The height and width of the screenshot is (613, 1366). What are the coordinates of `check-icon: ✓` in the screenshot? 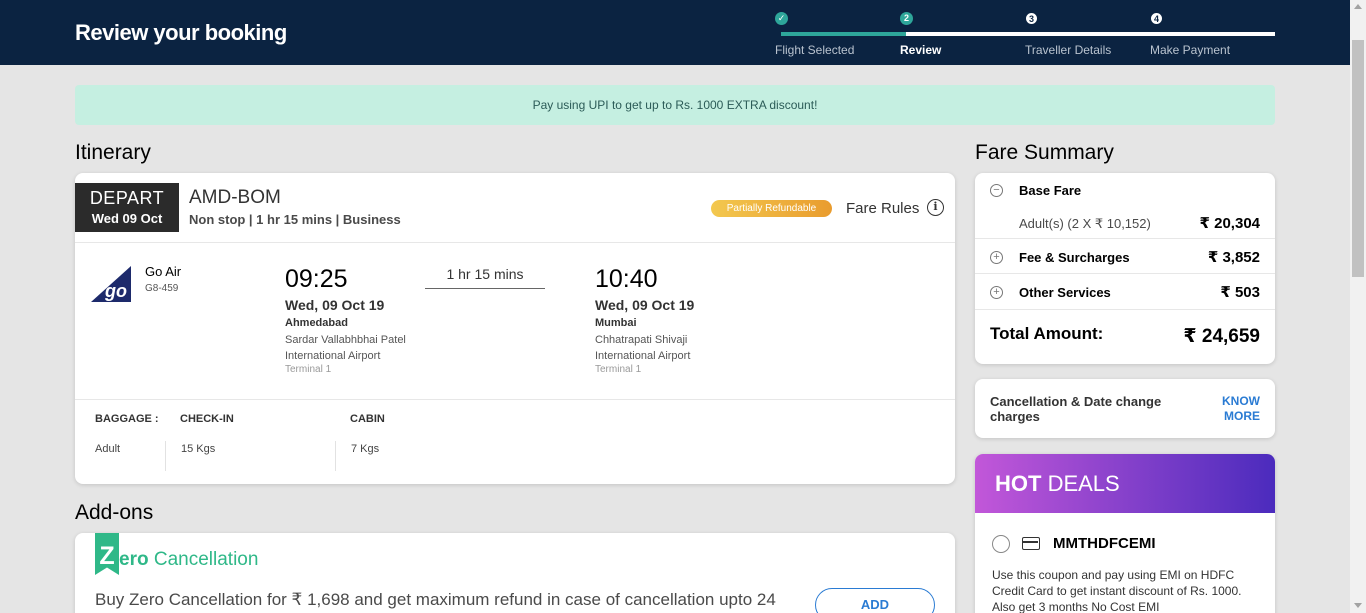 It's located at (781, 18).